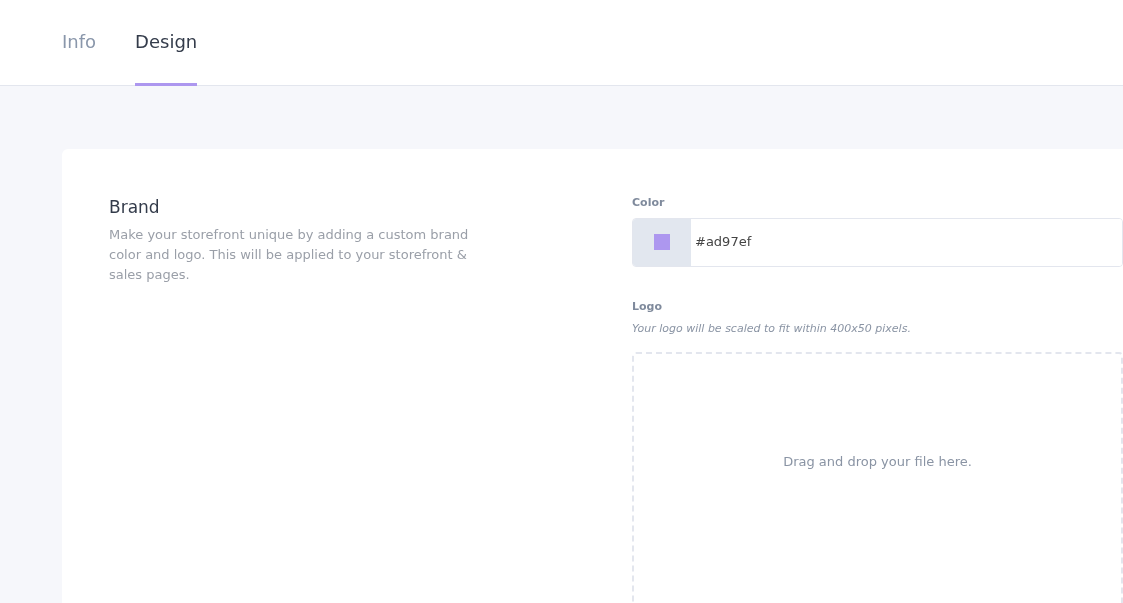 The image size is (1123, 603). I want to click on color-swatch, so click(662, 242).